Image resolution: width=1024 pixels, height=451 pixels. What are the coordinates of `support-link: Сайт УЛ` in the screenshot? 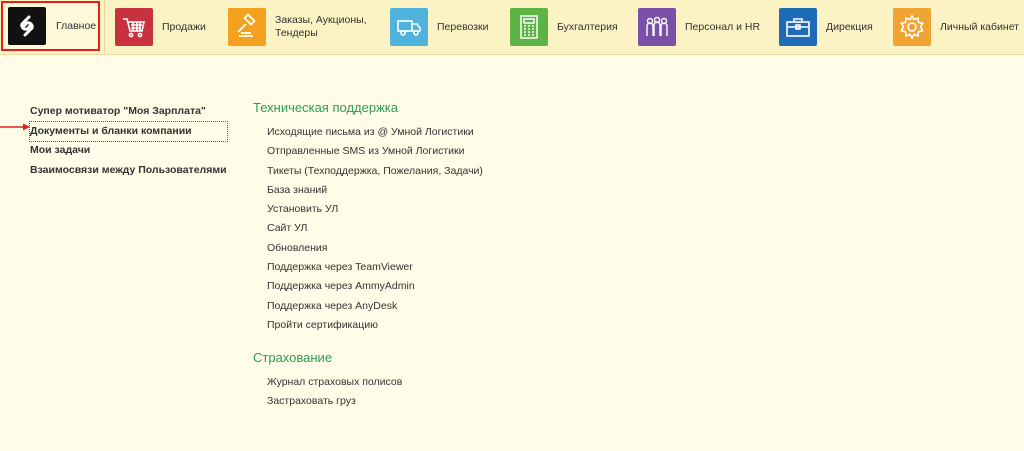 It's located at (375, 228).